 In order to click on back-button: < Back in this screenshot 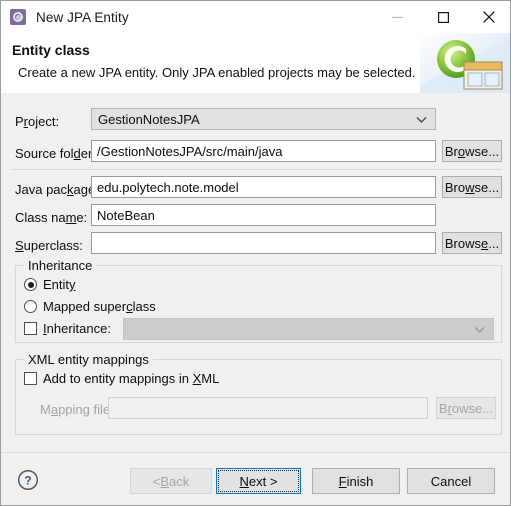, I will do `click(171, 481)`.